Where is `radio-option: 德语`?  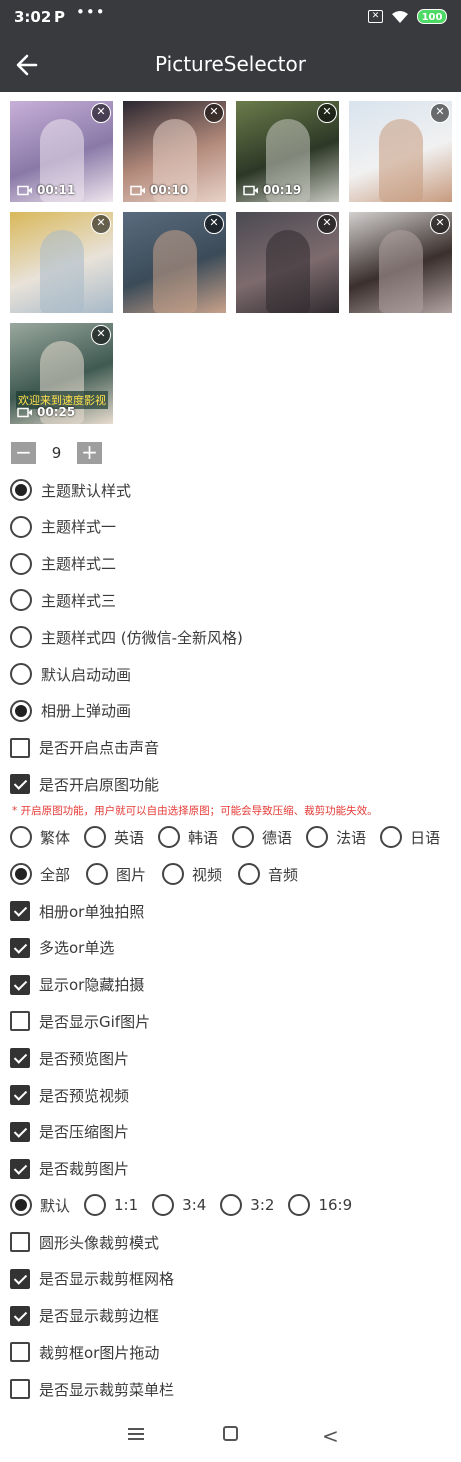
radio-option: 德语 is located at coordinates (262, 837).